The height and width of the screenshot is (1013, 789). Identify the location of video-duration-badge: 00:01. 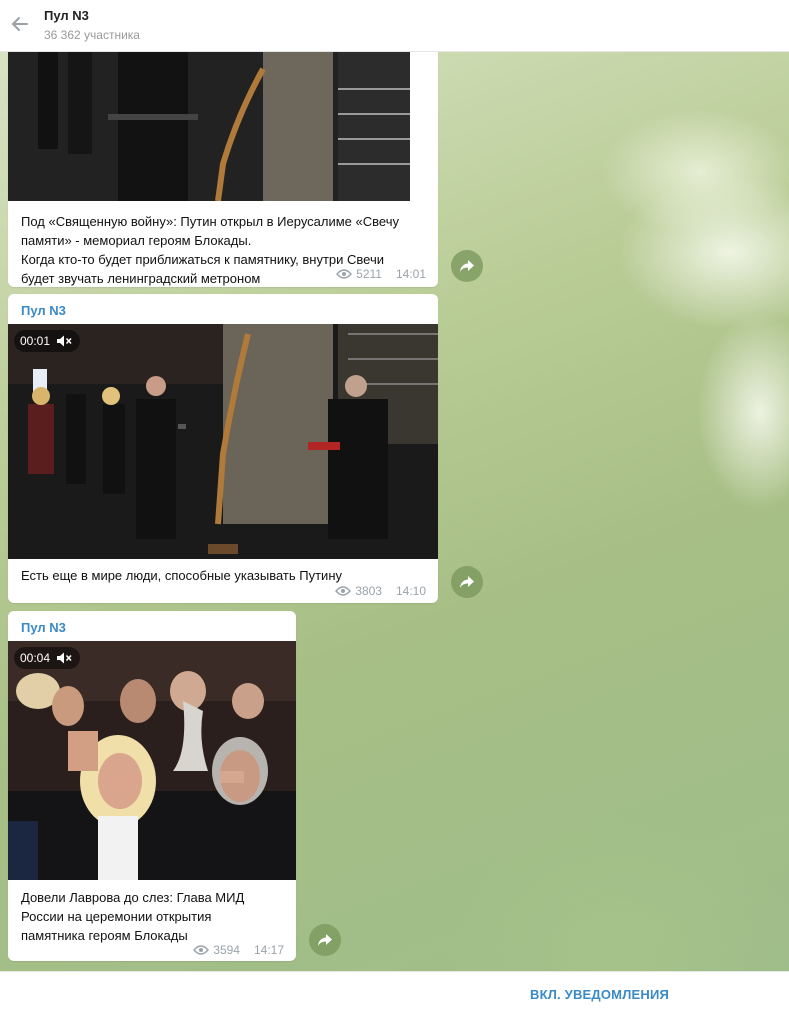
(47, 341).